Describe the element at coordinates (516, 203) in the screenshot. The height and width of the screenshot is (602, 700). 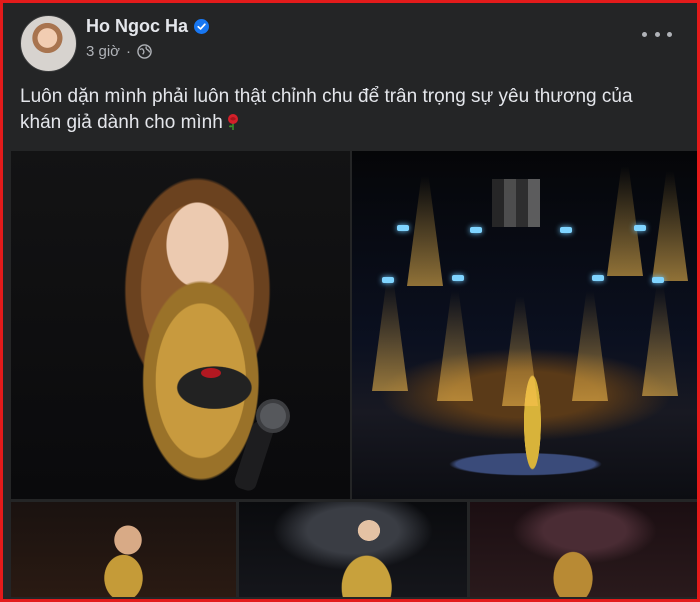
I see `pixelated-region` at that location.